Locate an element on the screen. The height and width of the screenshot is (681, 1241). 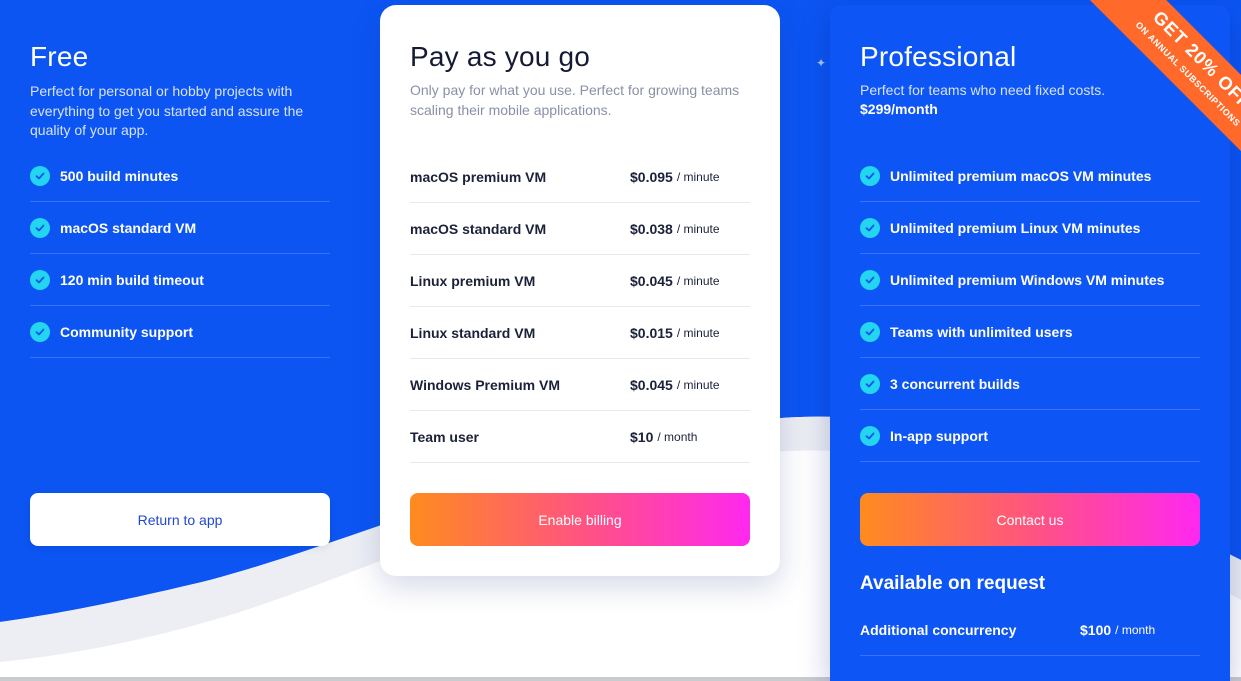
feature-label: 120 min build timeout is located at coordinates (132, 279).